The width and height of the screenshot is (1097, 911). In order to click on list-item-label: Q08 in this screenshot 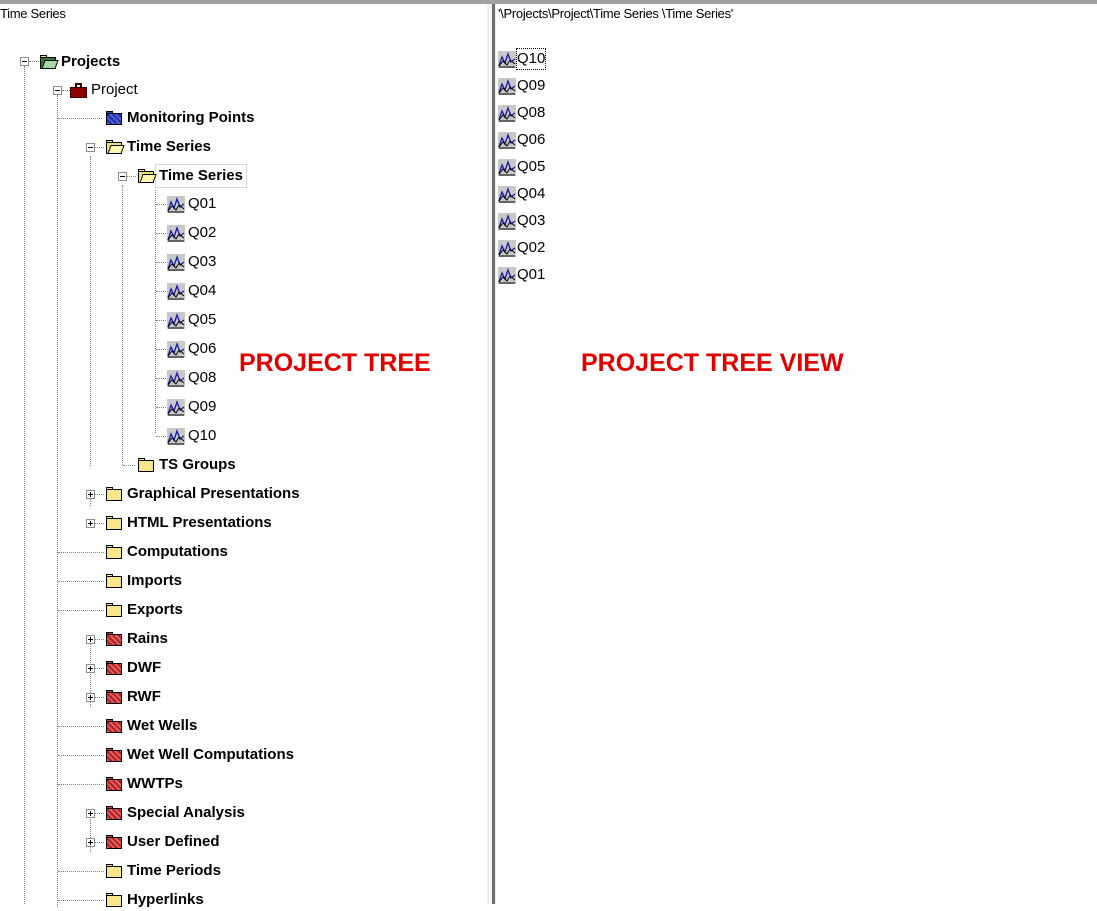, I will do `click(531, 112)`.